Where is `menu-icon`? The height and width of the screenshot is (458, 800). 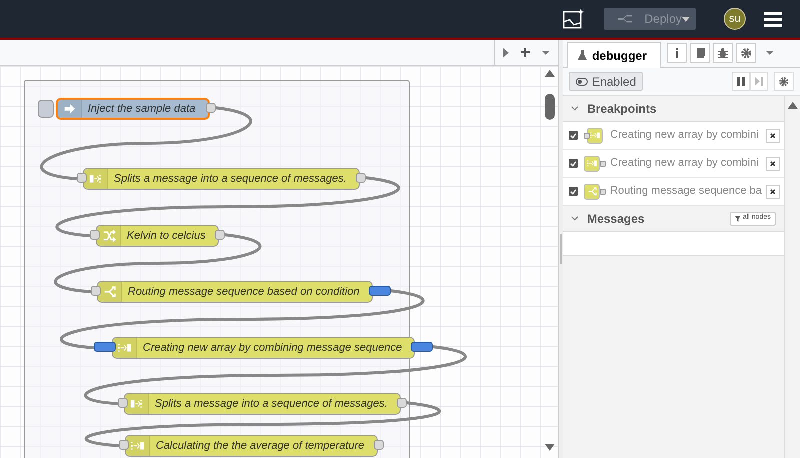 menu-icon is located at coordinates (773, 19).